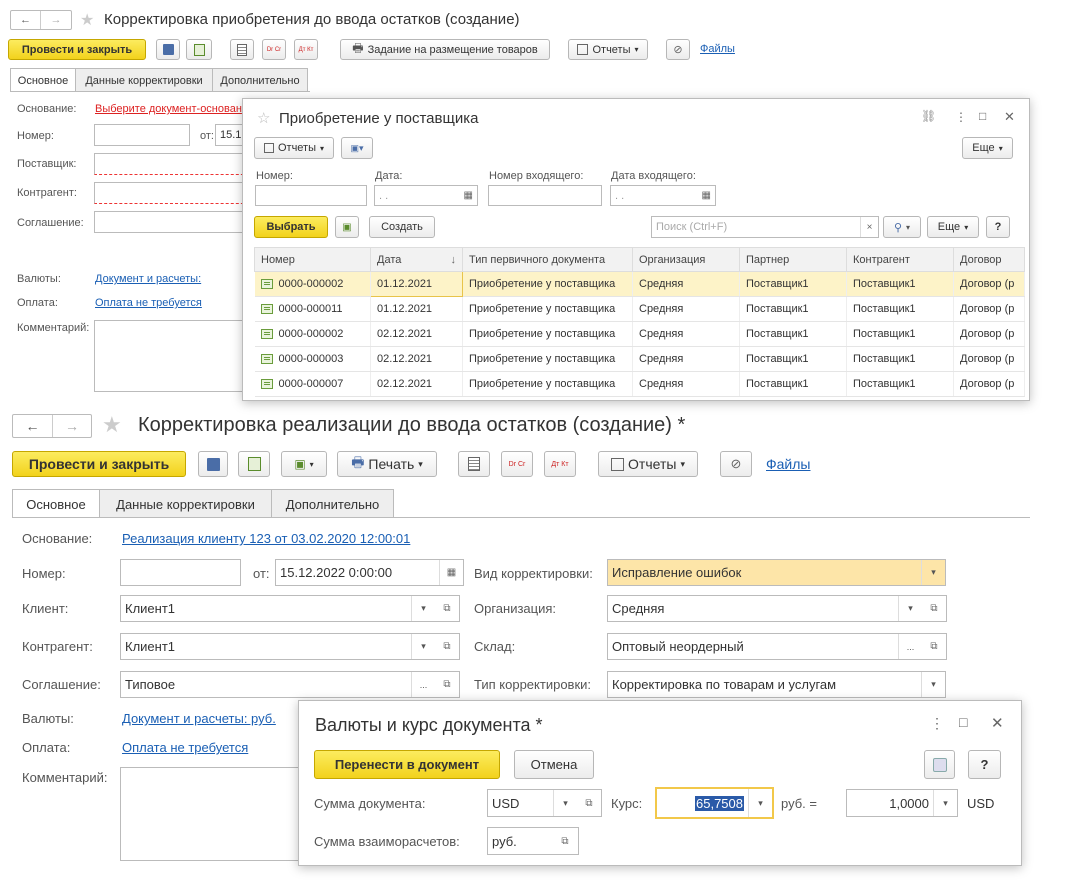  Describe the element at coordinates (291, 227) in the screenshot. I see `select-button: Выбрать` at that location.